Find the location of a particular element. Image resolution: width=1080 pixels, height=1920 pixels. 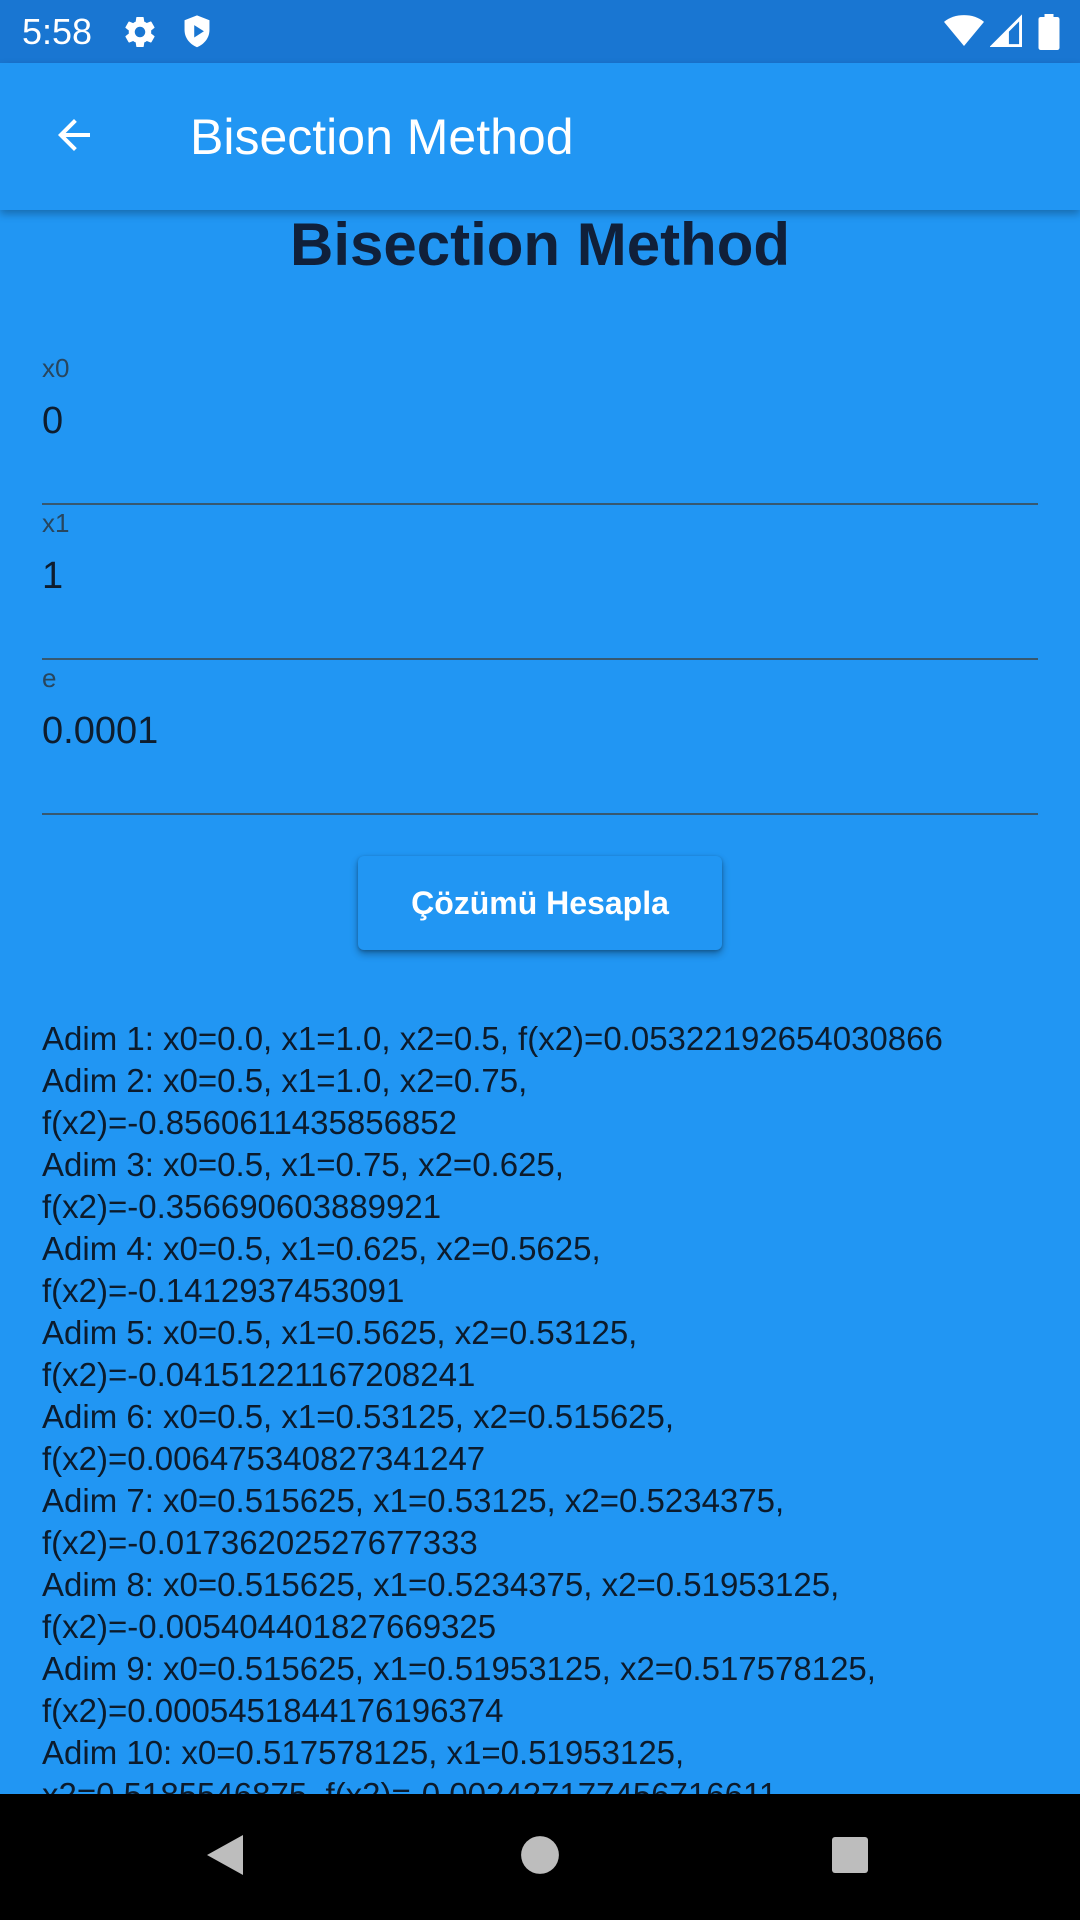

x0-field: x0 is located at coordinates (540, 429).